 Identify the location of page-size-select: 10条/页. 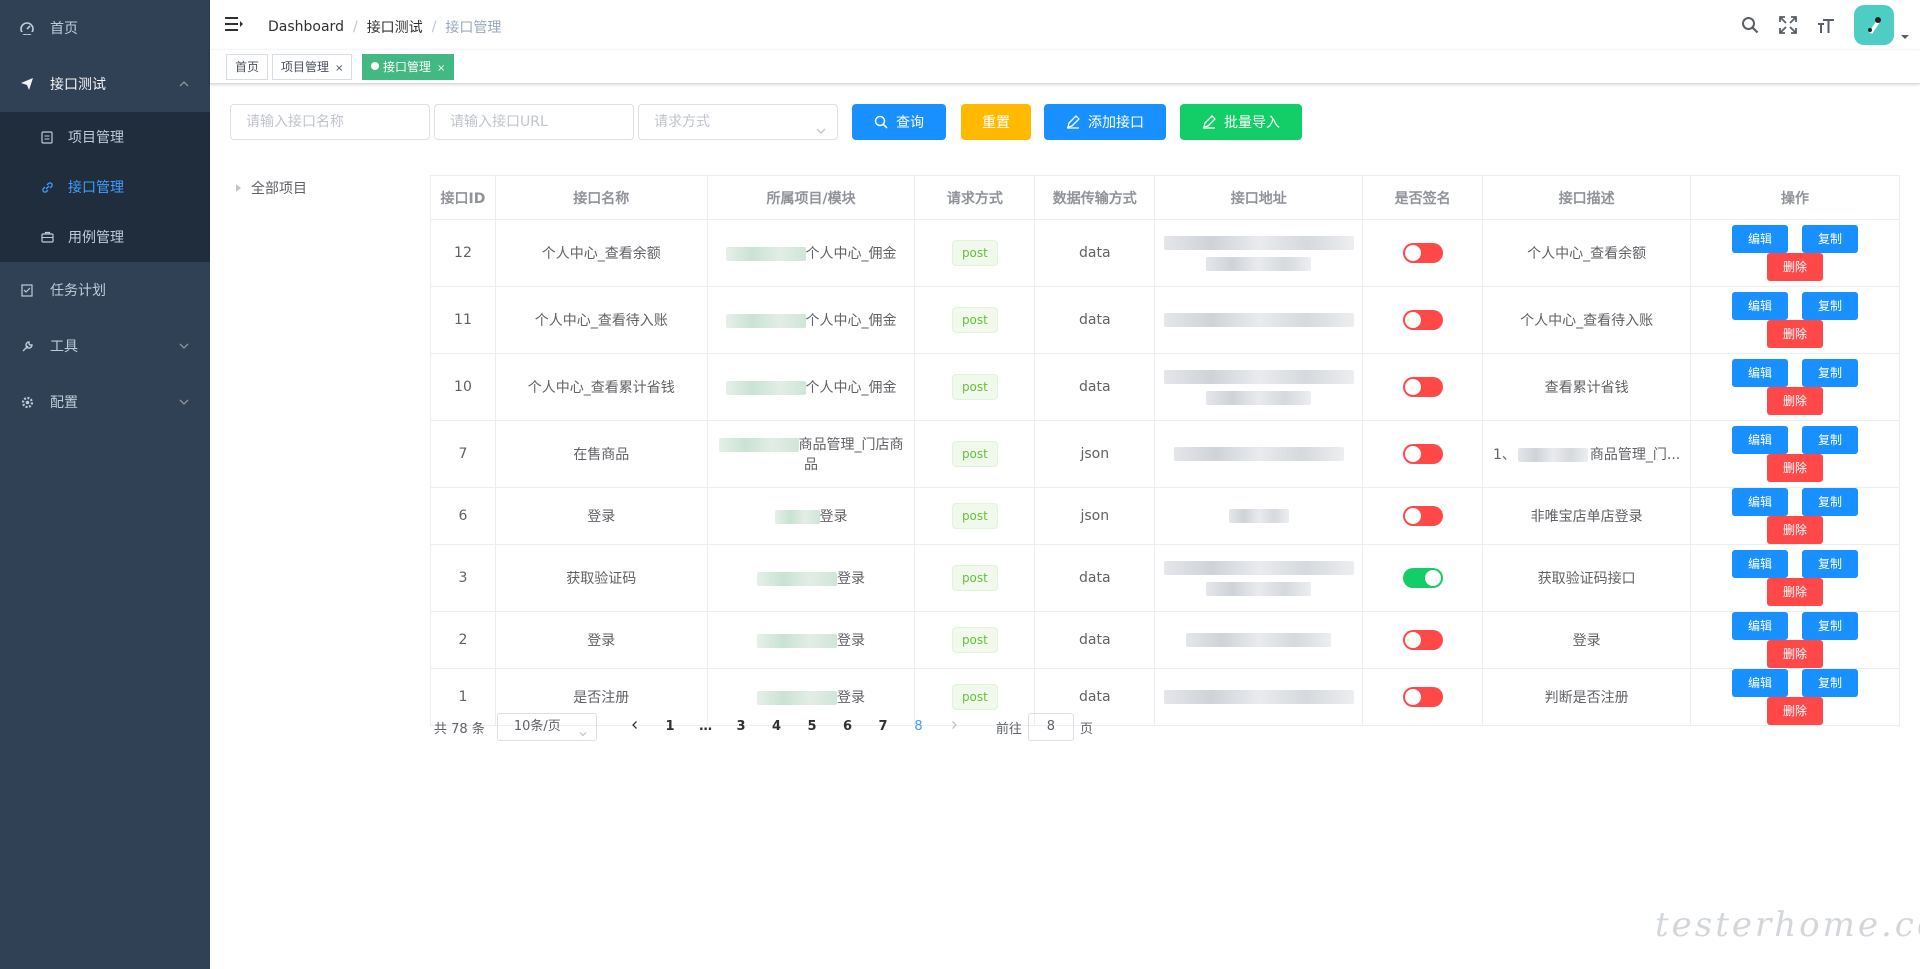
(546, 727).